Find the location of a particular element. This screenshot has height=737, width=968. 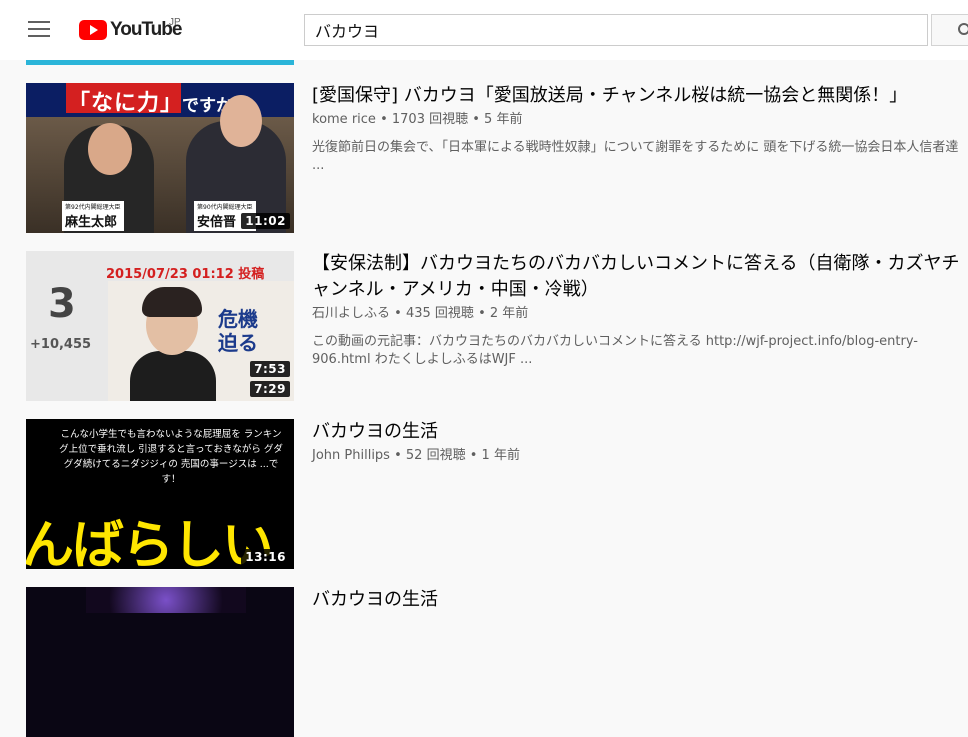

duration-badge: 13:16 is located at coordinates (265, 557).